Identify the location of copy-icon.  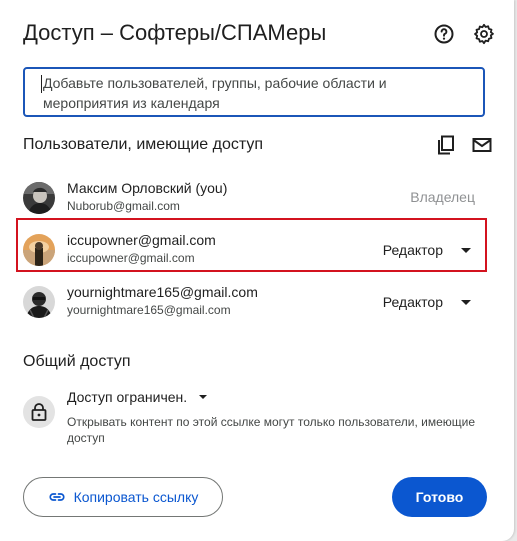
(446, 145).